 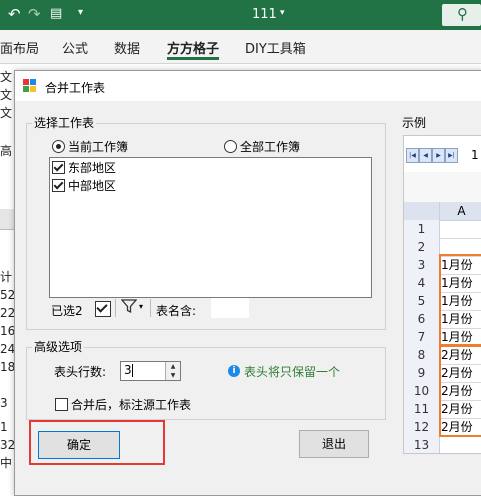 I want to click on selected-count: 已选2, so click(x=67, y=311).